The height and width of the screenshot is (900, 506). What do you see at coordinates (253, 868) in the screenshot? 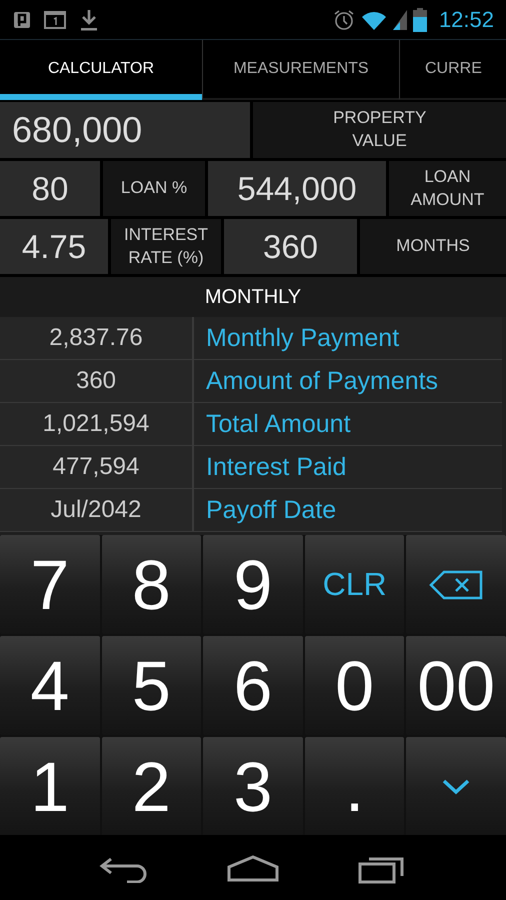
I see `home-icon` at bounding box center [253, 868].